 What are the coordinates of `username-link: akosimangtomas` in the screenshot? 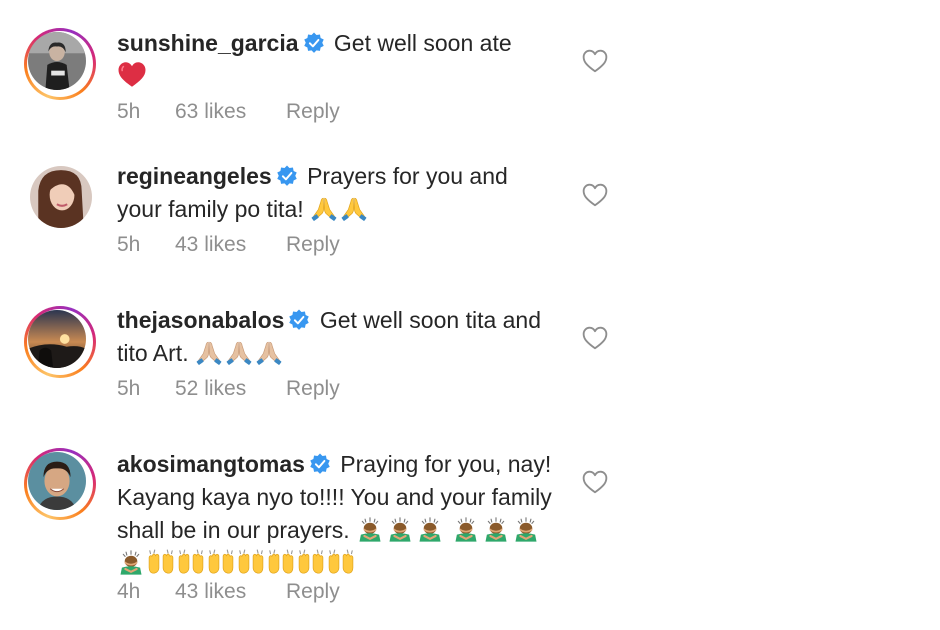 It's located at (211, 464).